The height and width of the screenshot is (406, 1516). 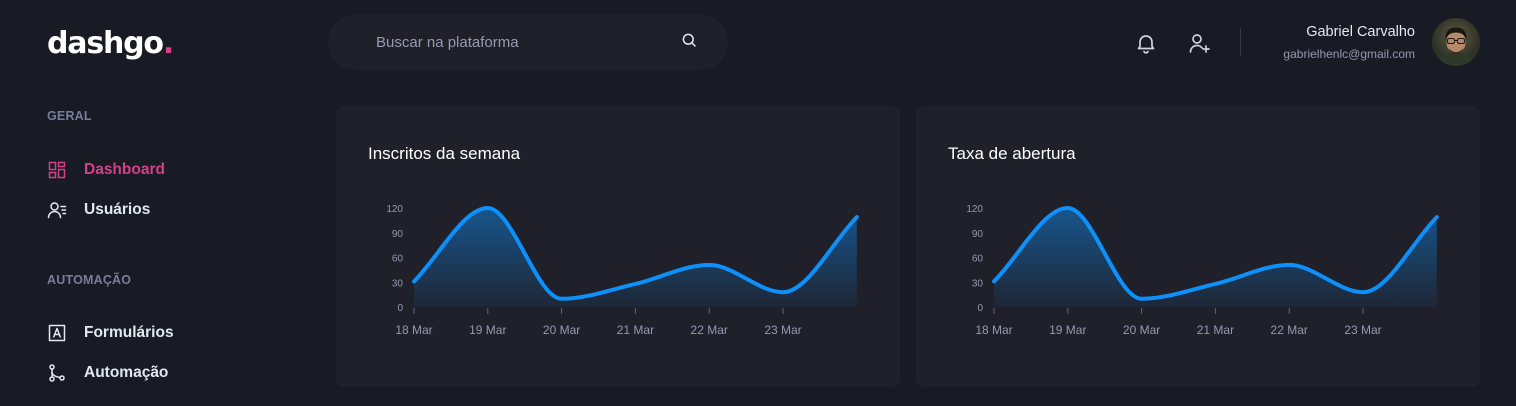 I want to click on sidebar-item-automacao: Automação, so click(x=107, y=373).